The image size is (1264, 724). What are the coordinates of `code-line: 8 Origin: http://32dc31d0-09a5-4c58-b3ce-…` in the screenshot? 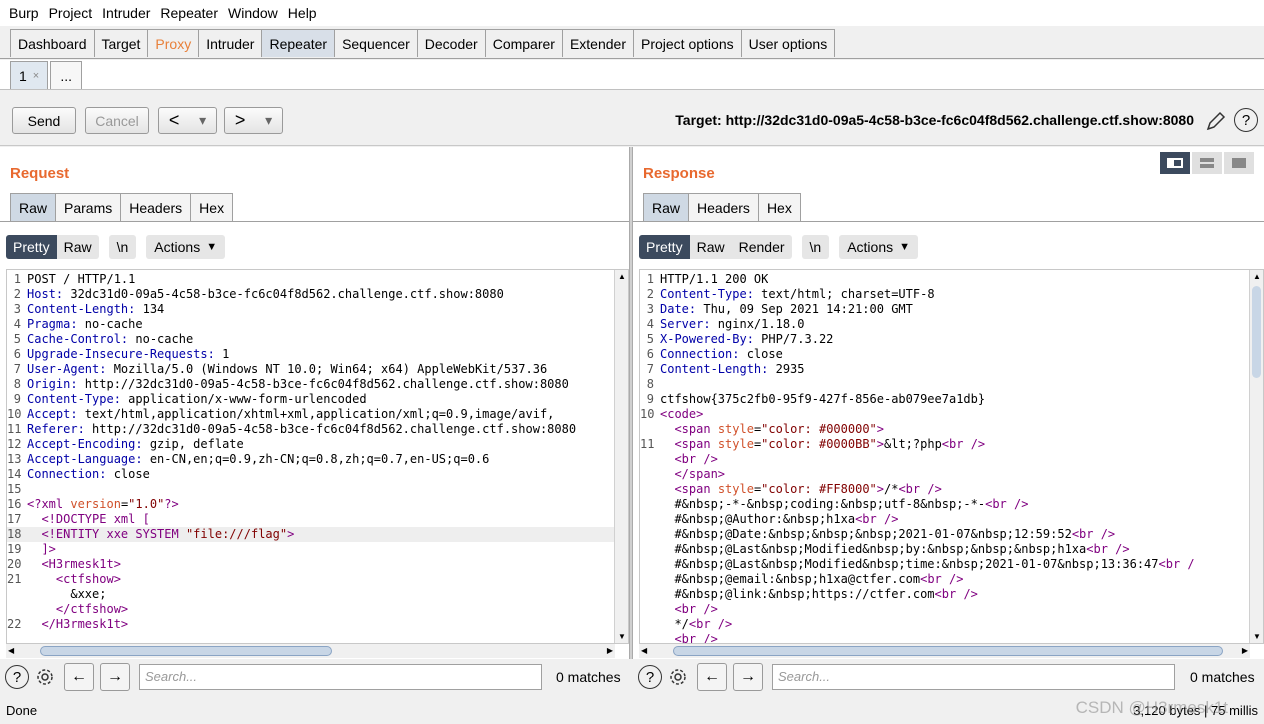 It's located at (310, 384).